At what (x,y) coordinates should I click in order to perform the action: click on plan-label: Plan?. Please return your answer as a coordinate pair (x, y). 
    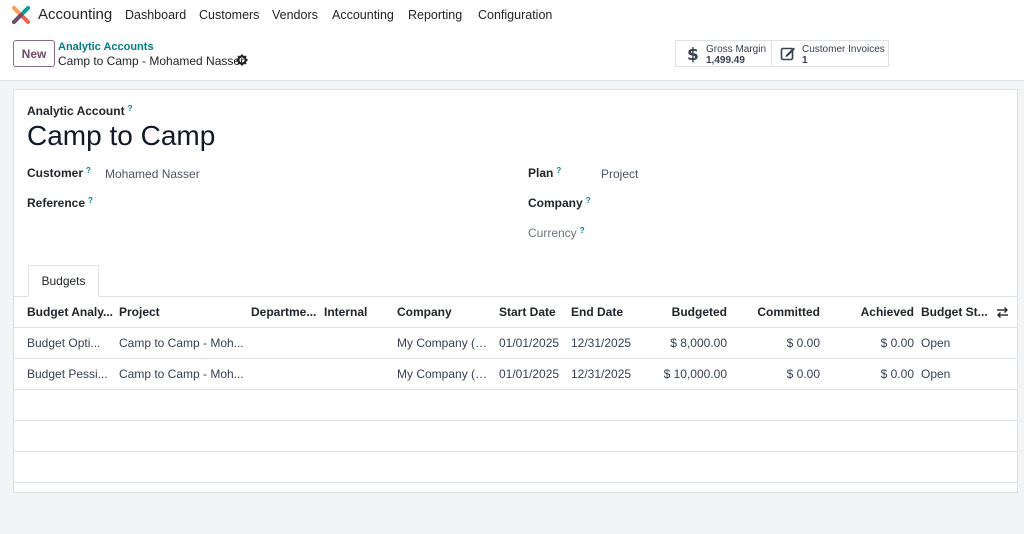
    Looking at the image, I should click on (545, 173).